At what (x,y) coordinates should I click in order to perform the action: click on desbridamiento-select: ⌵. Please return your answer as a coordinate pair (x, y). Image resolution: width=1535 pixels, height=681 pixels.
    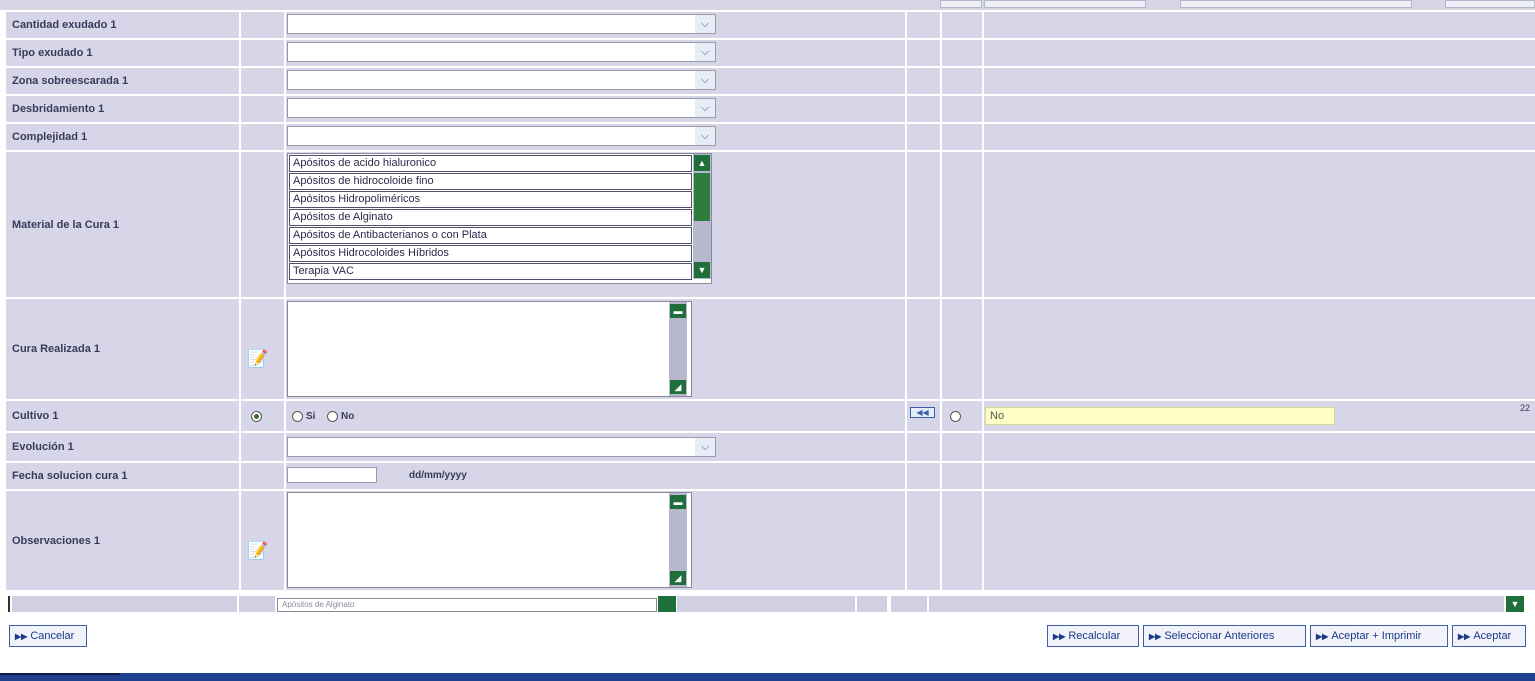
    Looking at the image, I should click on (501, 108).